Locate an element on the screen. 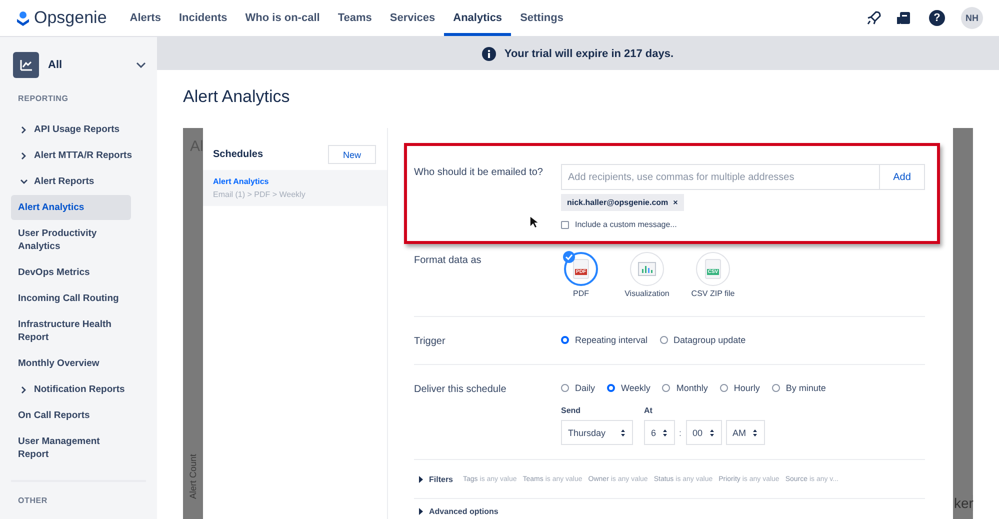 This screenshot has height=519, width=999. radio-option: Weekly is located at coordinates (628, 388).